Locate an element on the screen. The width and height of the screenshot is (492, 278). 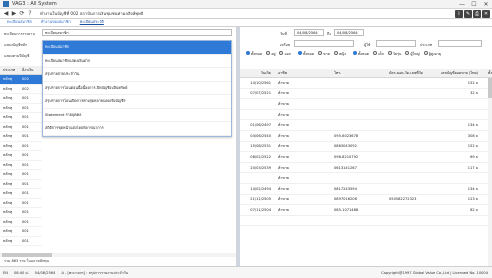
print-icon: ⎙ is located at coordinates (477, 14).